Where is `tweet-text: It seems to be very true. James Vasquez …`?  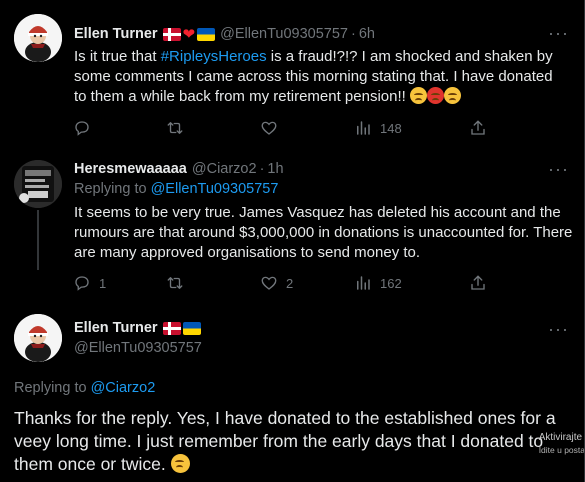 tweet-text: It seems to be very true. James Vasquez … is located at coordinates (323, 232).